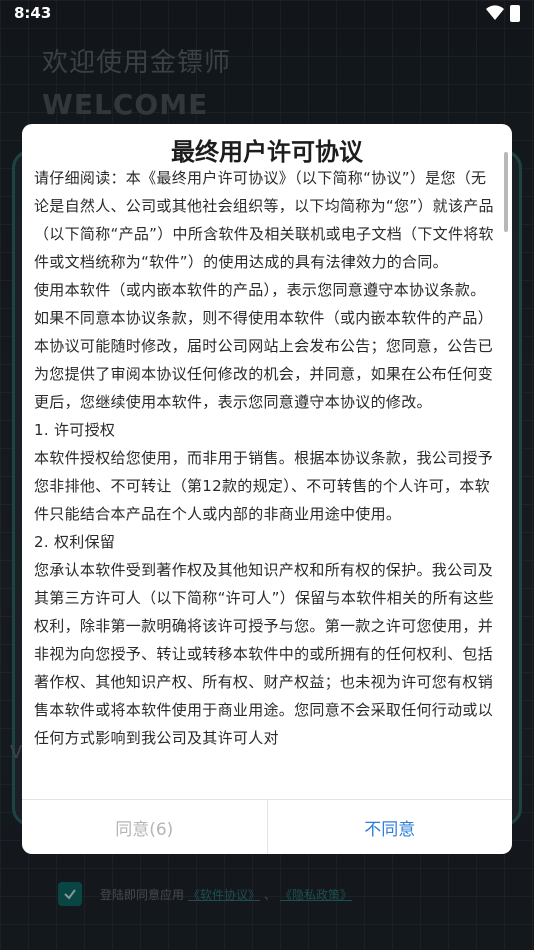  Describe the element at coordinates (267, 14) in the screenshot. I see `status-bar: 8:43` at that location.